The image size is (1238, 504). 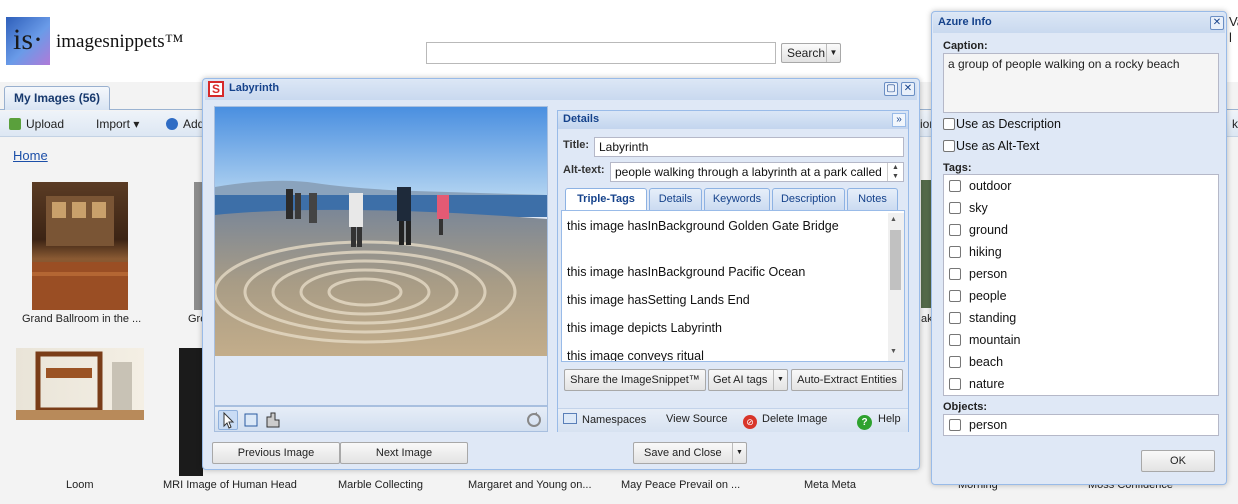 What do you see at coordinates (893, 351) in the screenshot?
I see `scroll-down-icon: ▼` at bounding box center [893, 351].